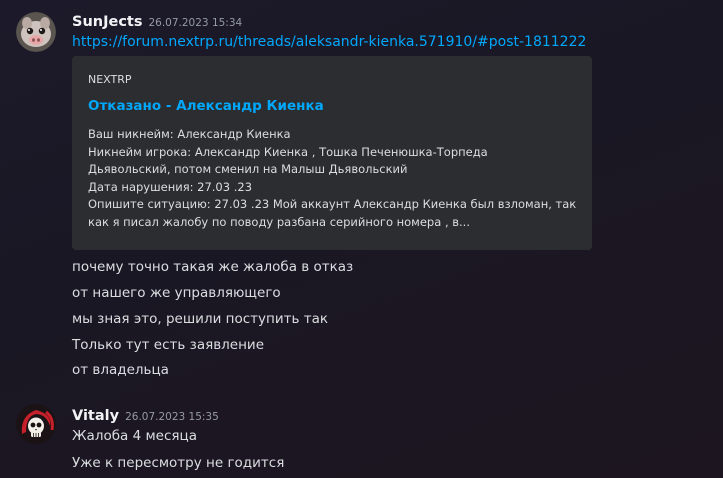  Describe the element at coordinates (178, 463) in the screenshot. I see `message-text: Уже к пересмотру не годится` at that location.